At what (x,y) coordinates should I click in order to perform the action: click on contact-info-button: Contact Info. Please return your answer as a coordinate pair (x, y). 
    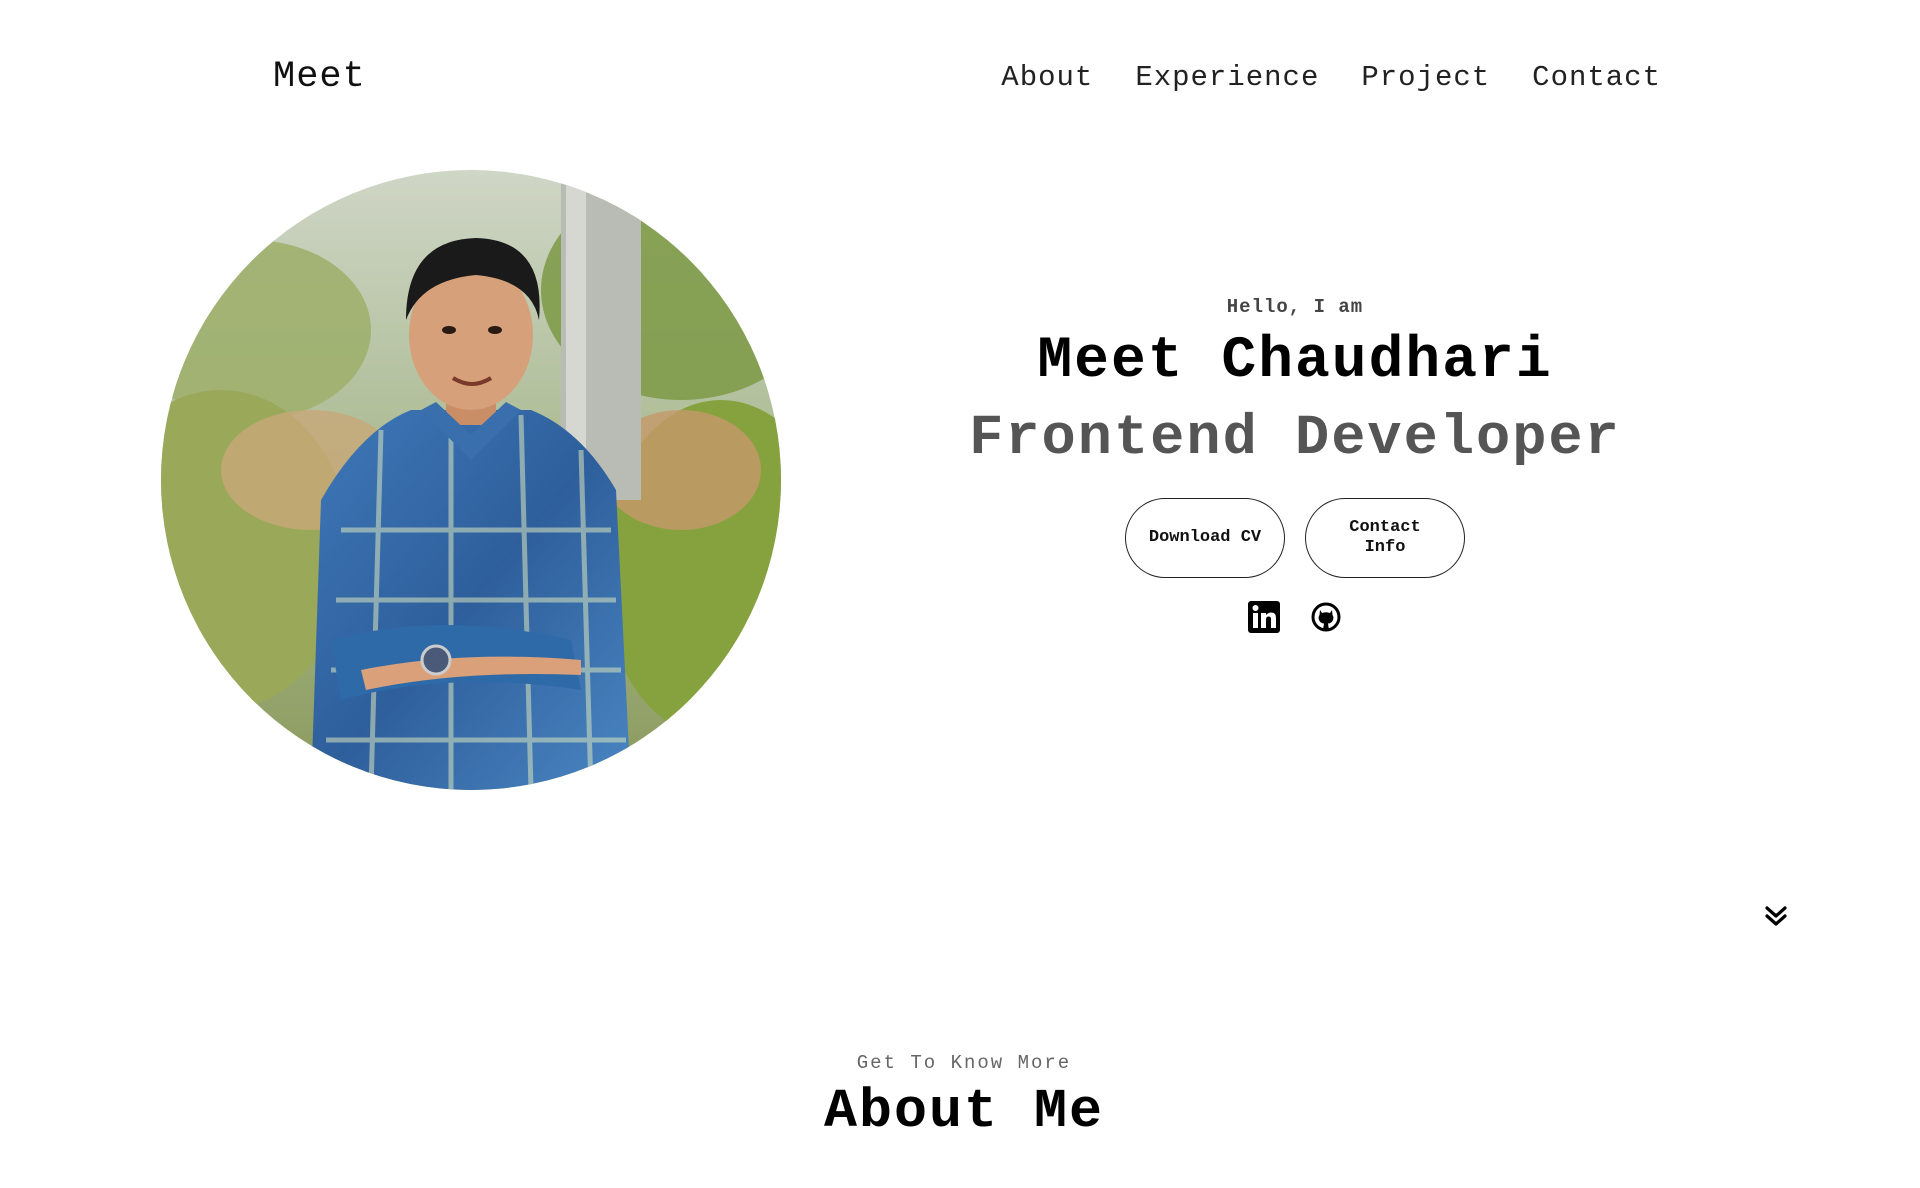
    Looking at the image, I should click on (1385, 538).